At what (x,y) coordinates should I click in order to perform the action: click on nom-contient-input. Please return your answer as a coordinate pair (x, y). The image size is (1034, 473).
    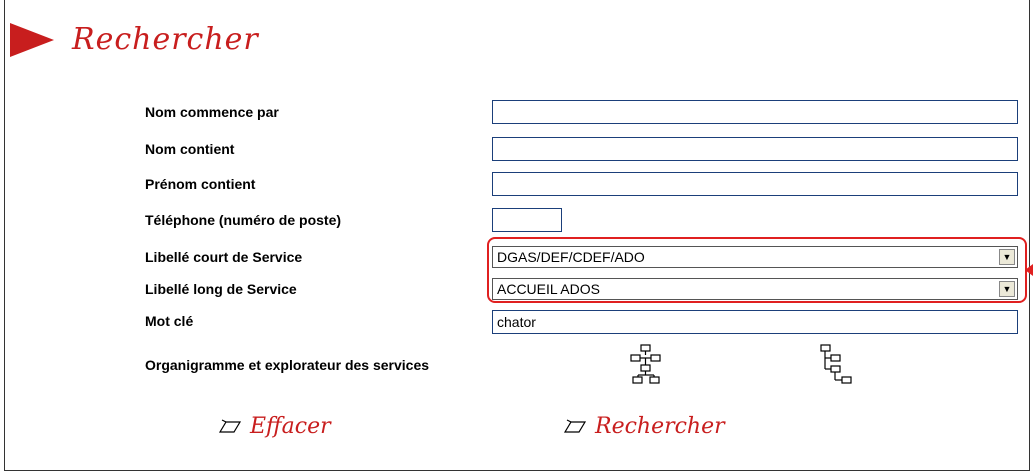
    Looking at the image, I should click on (755, 149).